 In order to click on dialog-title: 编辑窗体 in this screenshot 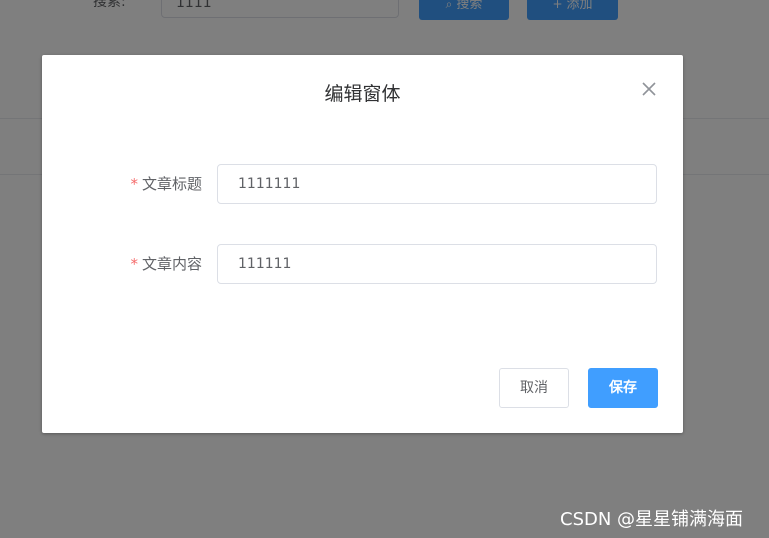, I will do `click(362, 94)`.